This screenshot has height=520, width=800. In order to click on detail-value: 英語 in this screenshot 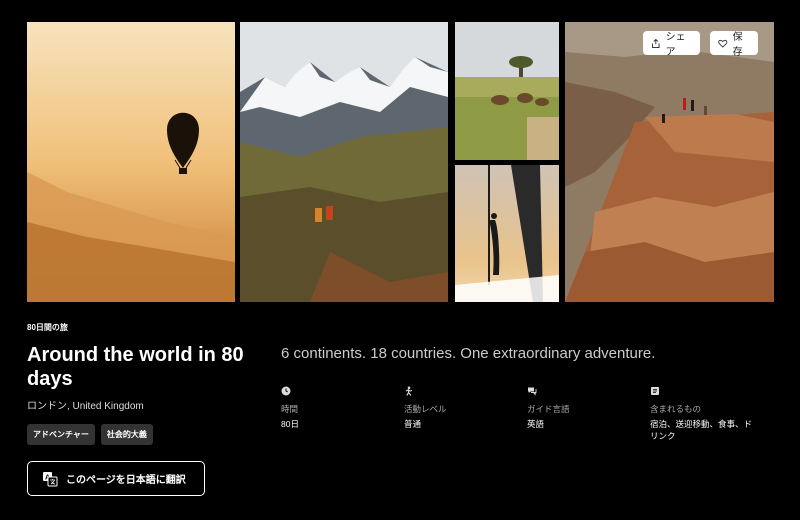, I will do `click(536, 424)`.